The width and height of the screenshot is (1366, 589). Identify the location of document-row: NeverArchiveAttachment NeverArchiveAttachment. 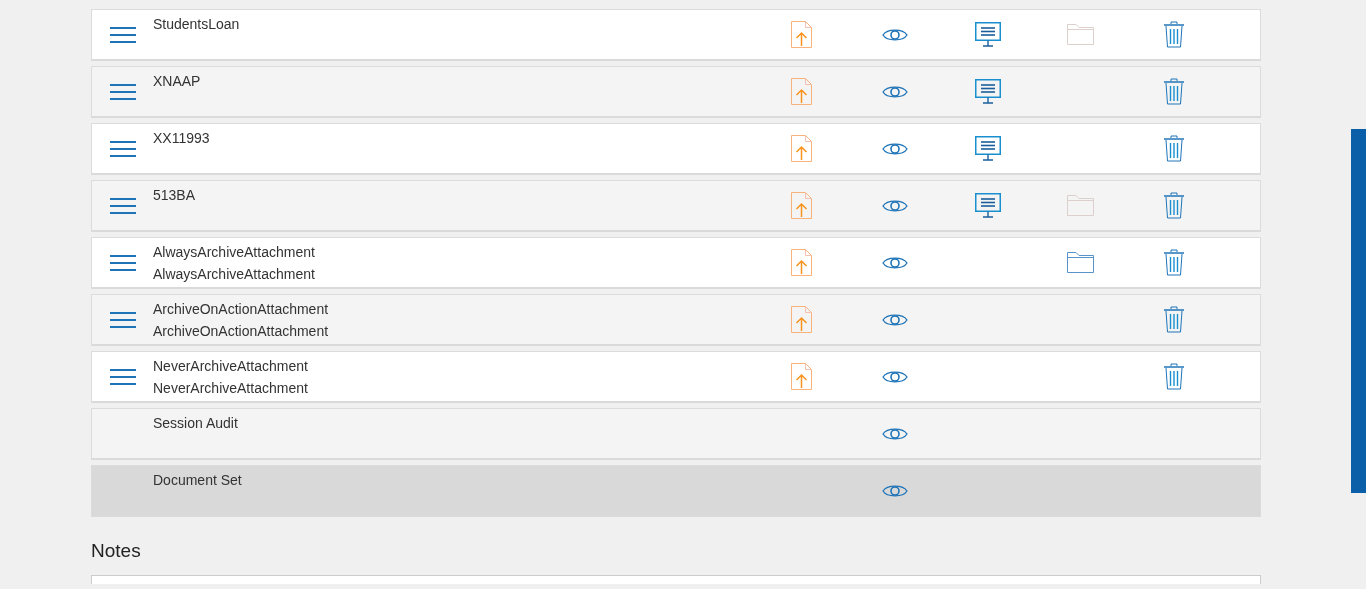
(676, 377).